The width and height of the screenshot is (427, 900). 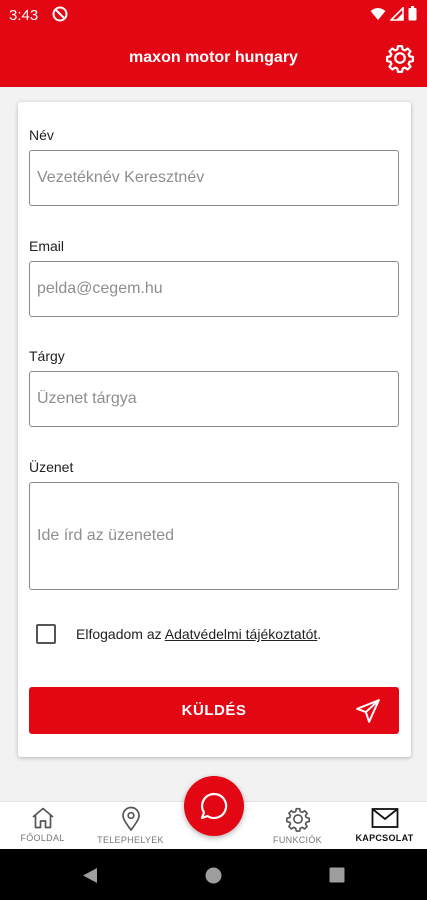 What do you see at coordinates (384, 838) in the screenshot?
I see `nav-label-contact: KAPCSOLAT` at bounding box center [384, 838].